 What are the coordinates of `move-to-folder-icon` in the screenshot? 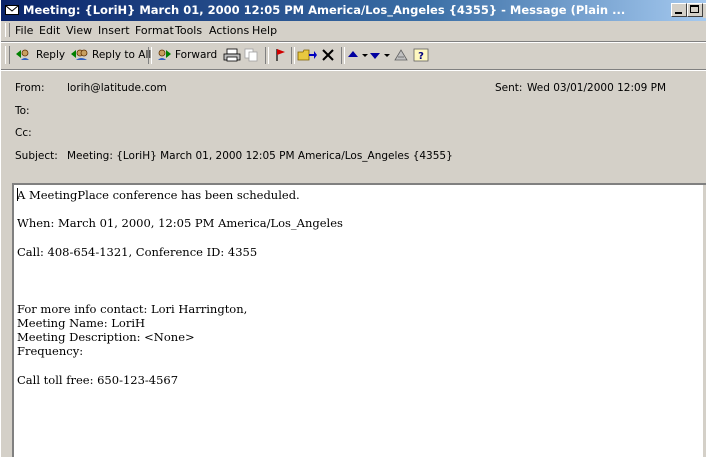 It's located at (307, 55).